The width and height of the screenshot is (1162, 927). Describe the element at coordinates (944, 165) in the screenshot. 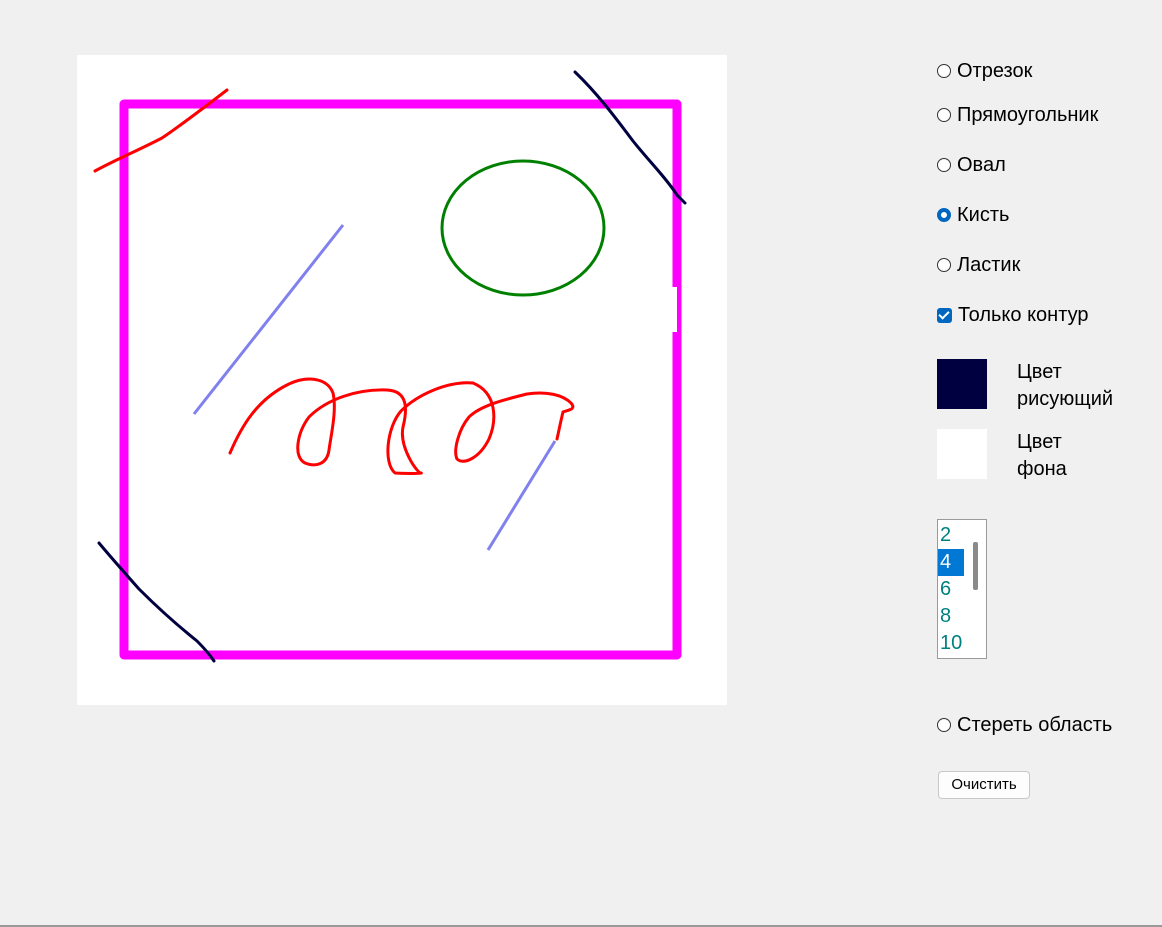

I see `tool-oval-radio` at that location.